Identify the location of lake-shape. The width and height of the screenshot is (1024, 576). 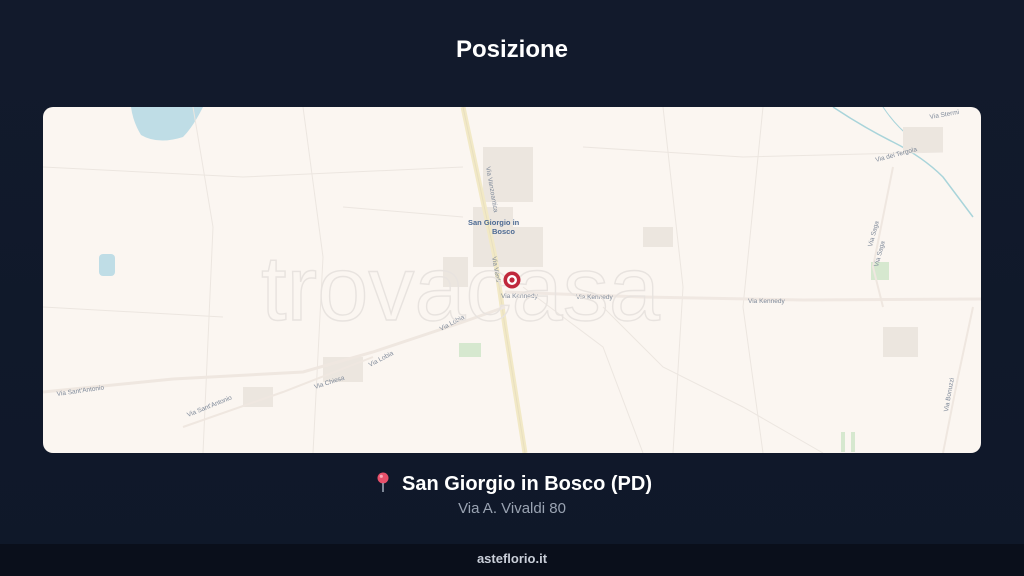
(167, 124).